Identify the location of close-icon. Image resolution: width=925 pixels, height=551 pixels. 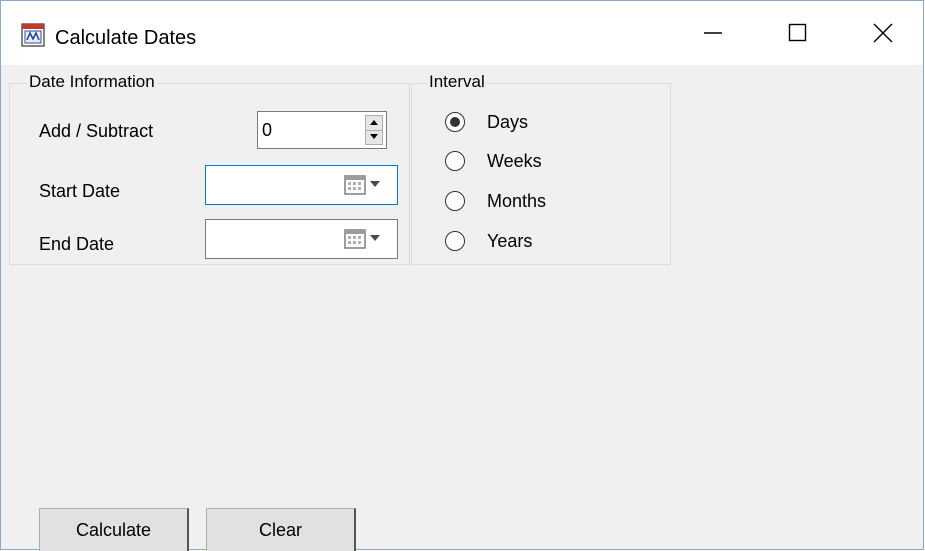
(883, 33).